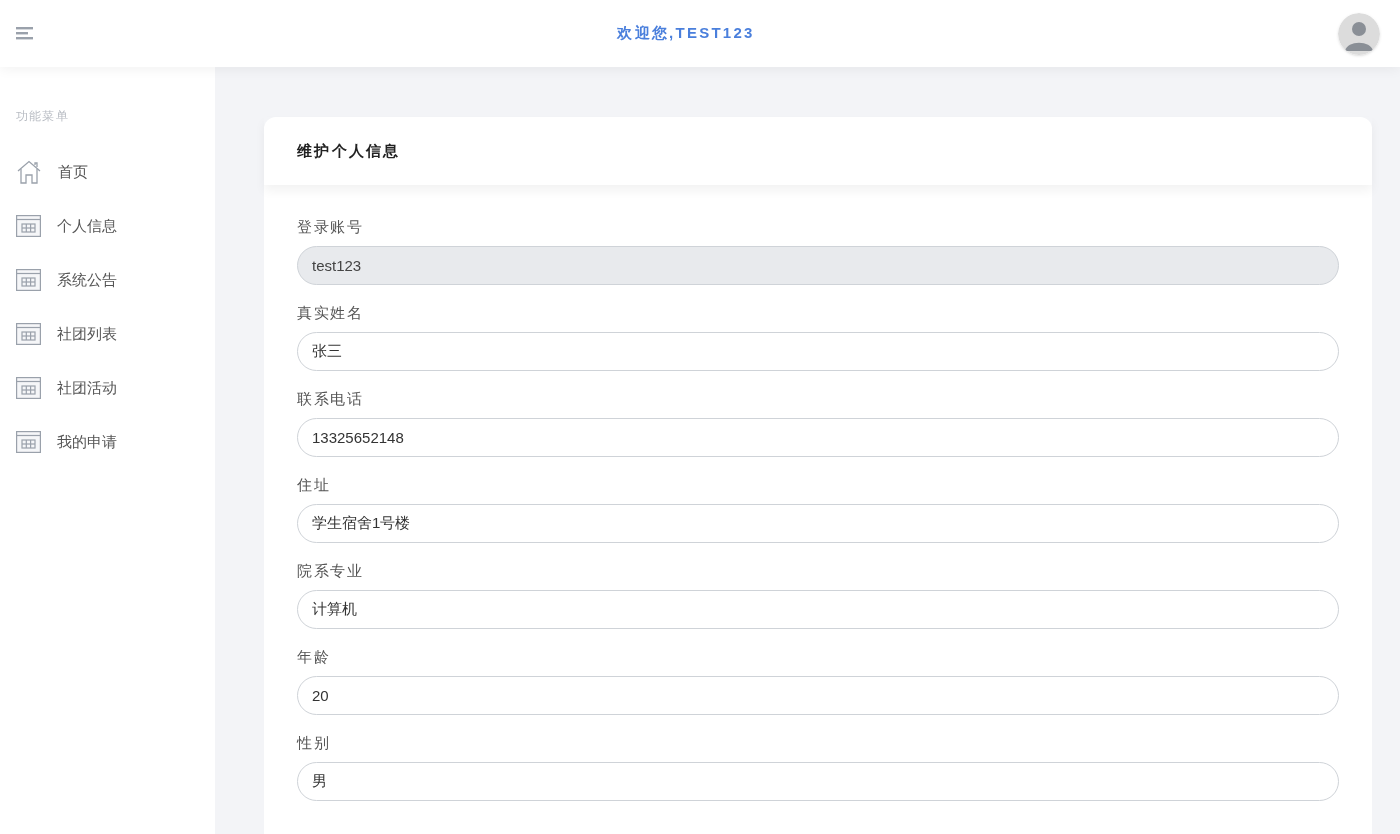  I want to click on field-label: 性别, so click(314, 743).